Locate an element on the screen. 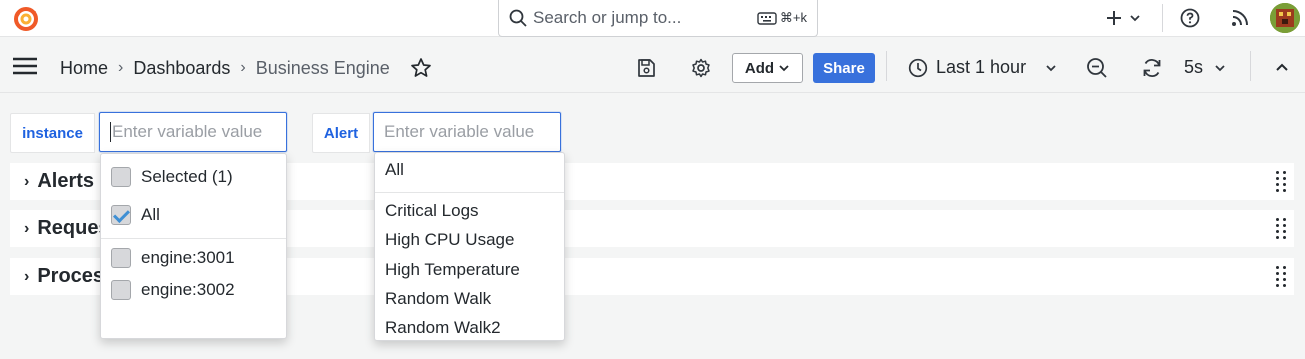  avatar-image is located at coordinates (1285, 18).